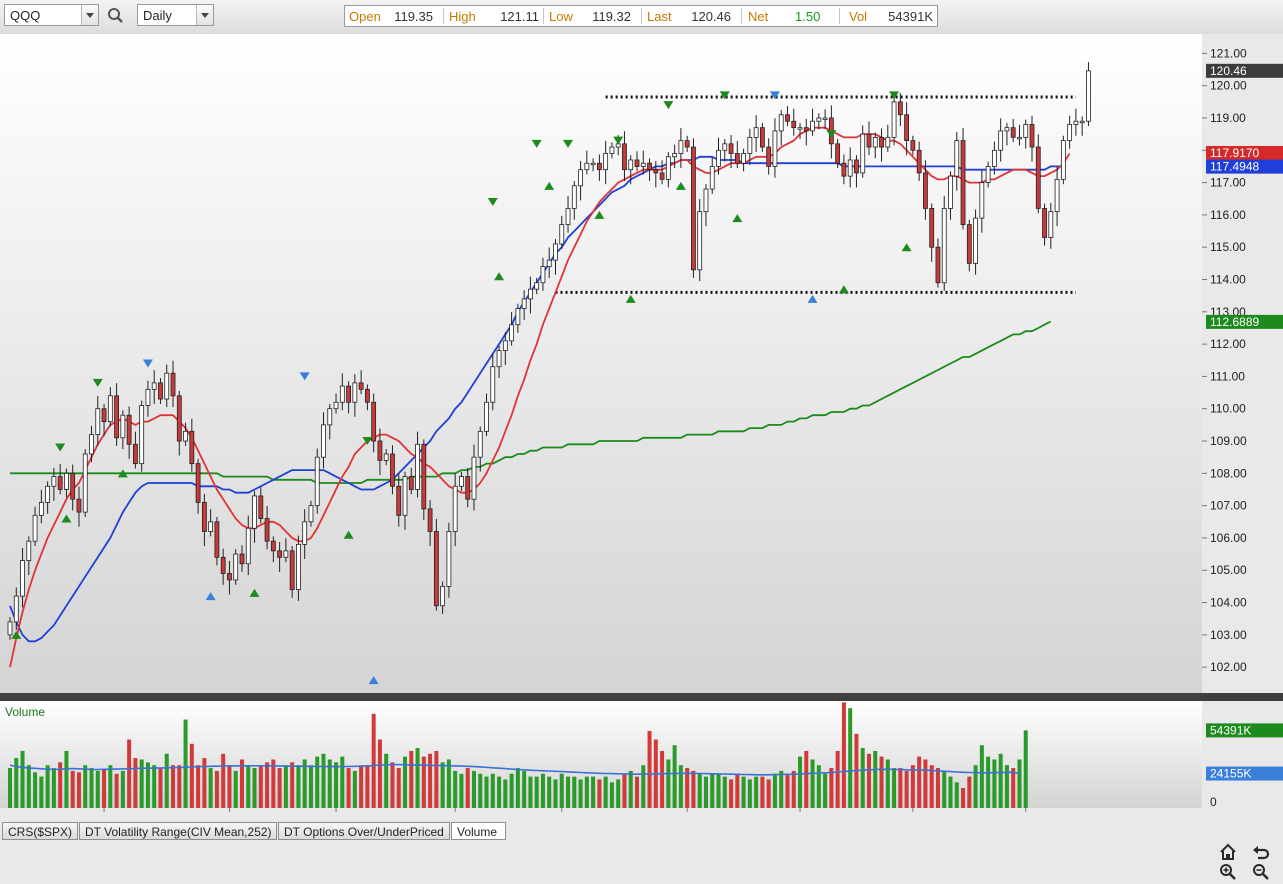  Describe the element at coordinates (1228, 852) in the screenshot. I see `home-icon` at that location.